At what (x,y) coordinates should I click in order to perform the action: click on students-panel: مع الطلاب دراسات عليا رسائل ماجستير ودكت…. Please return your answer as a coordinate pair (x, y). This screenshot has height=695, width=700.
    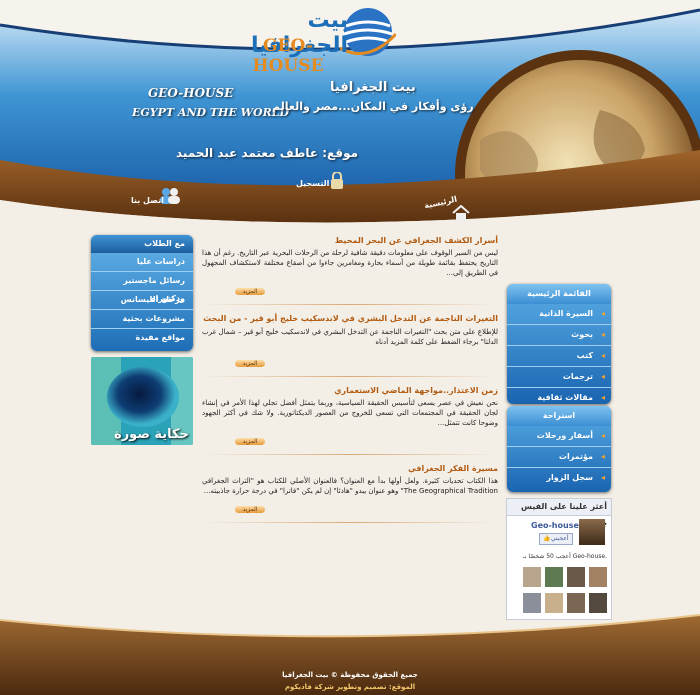
    Looking at the image, I should click on (142, 293).